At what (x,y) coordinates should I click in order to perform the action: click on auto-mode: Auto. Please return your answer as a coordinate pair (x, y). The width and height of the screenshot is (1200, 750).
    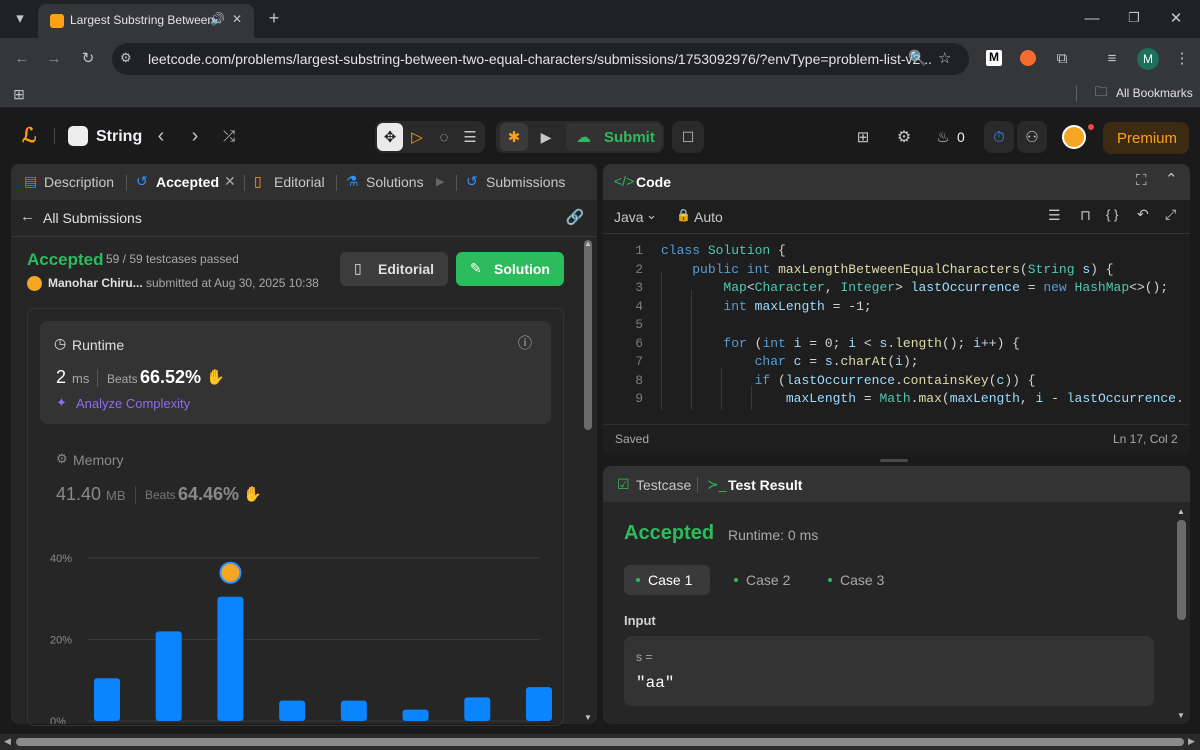
    Looking at the image, I should click on (708, 217).